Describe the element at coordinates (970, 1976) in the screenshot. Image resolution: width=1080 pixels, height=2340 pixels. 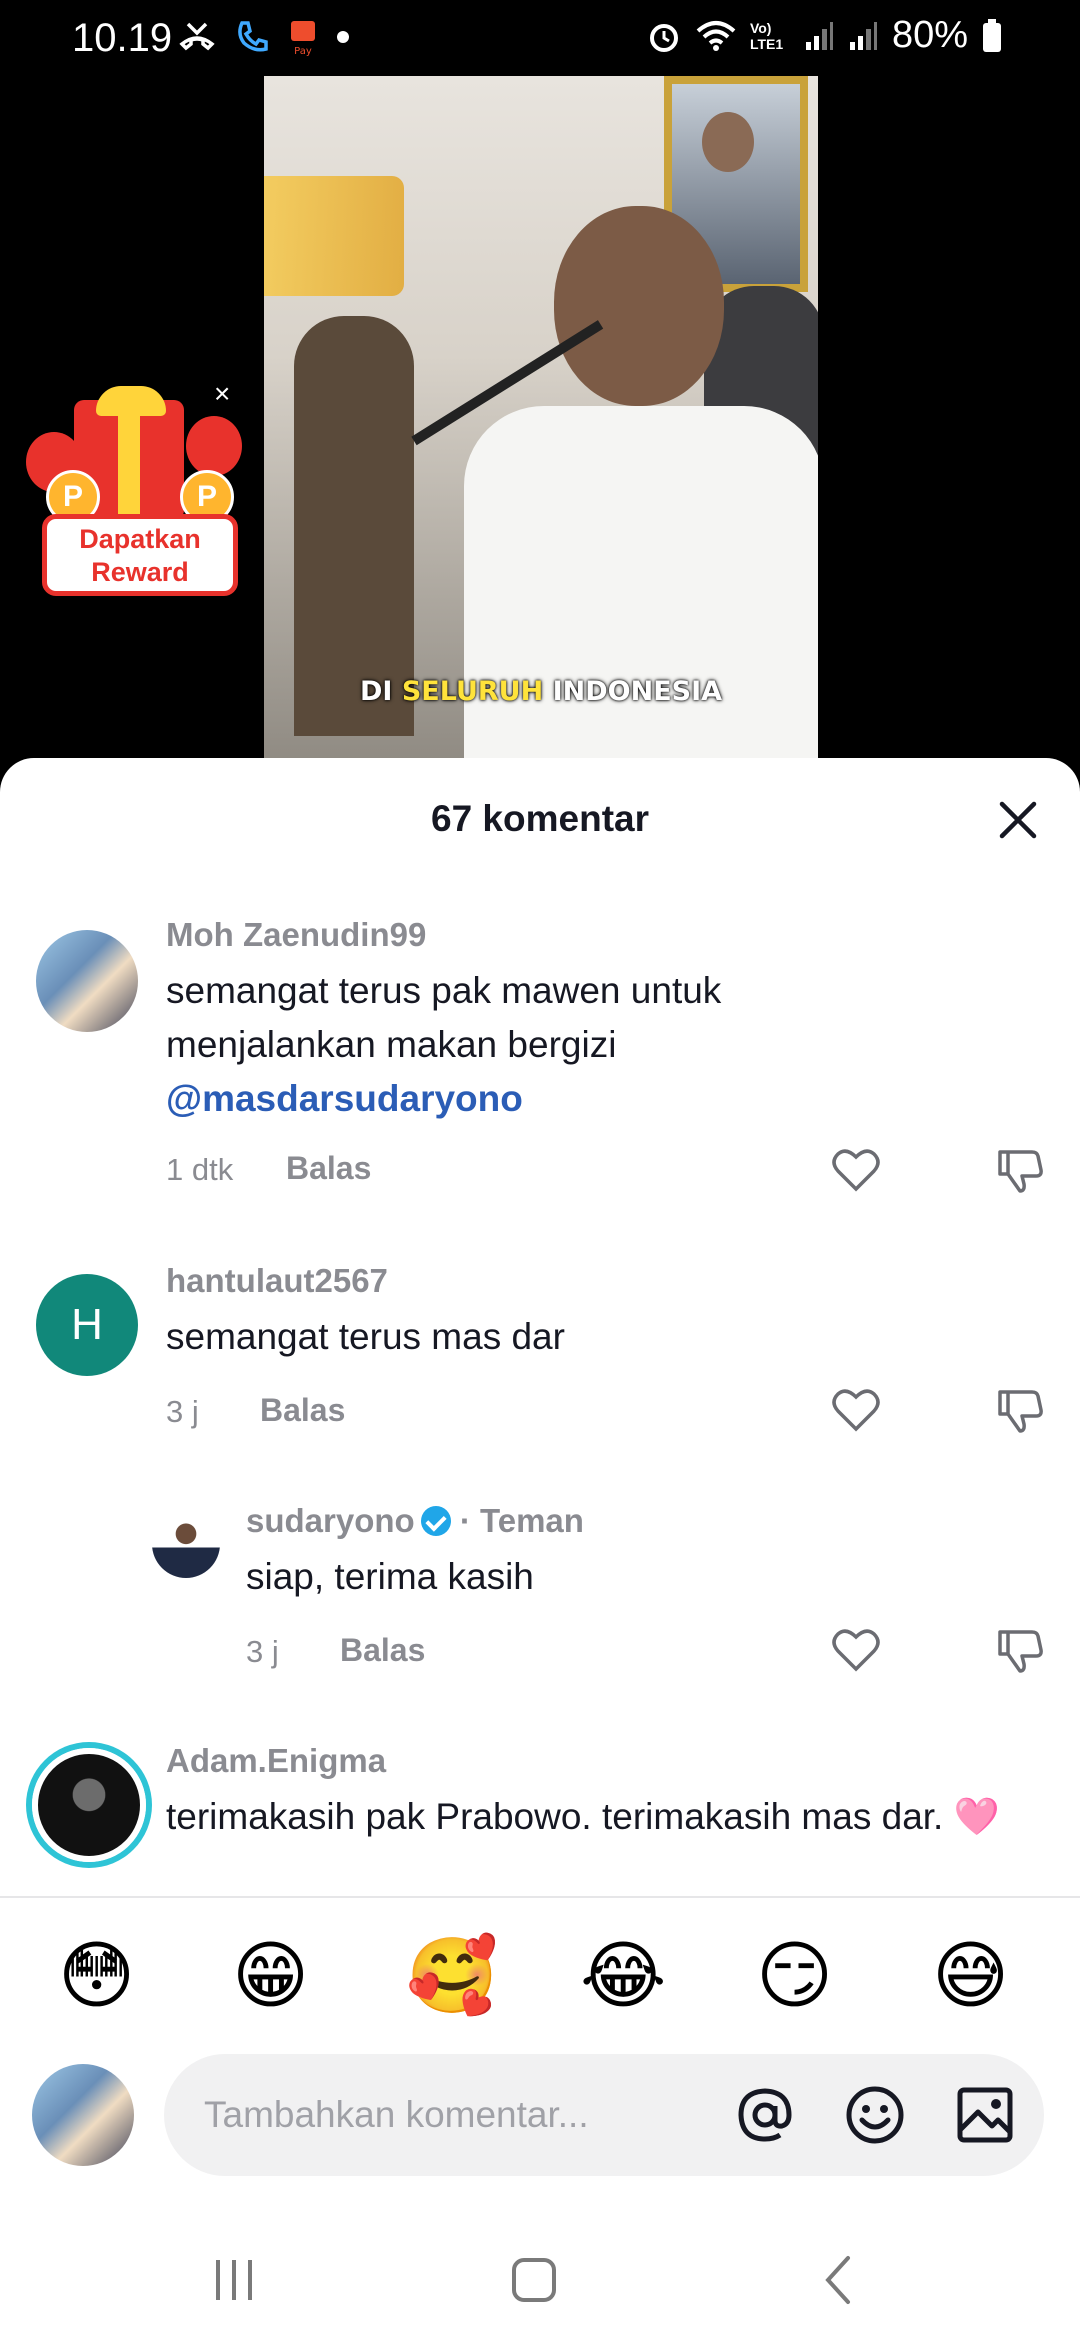
I see `emoji-sweat-smile: 😅` at that location.